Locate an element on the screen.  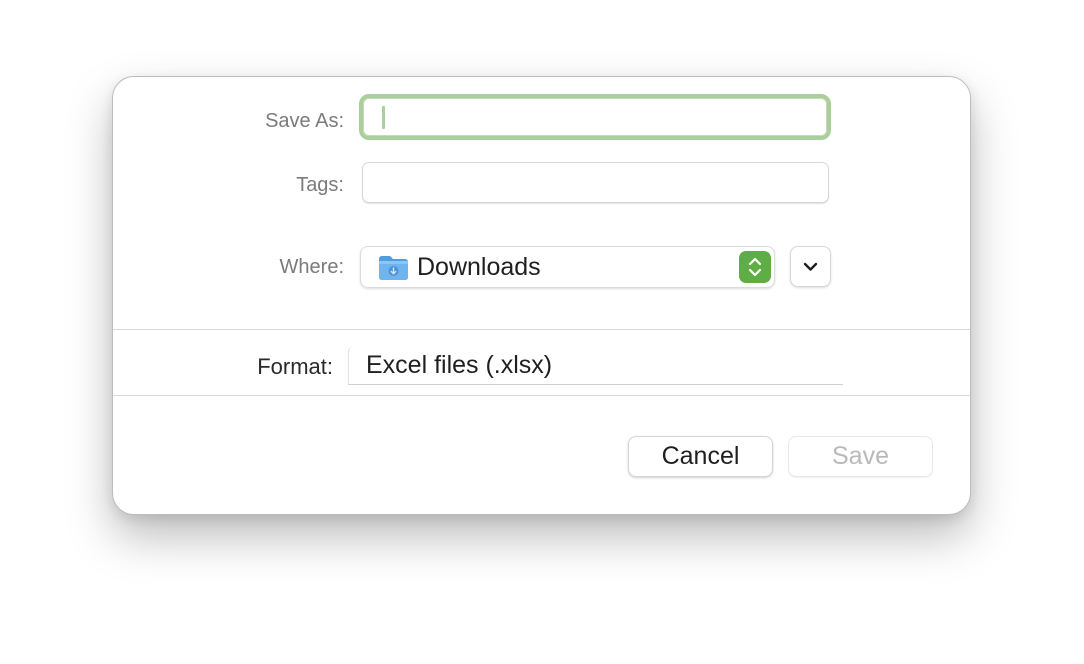
expand-browser-button is located at coordinates (810, 266).